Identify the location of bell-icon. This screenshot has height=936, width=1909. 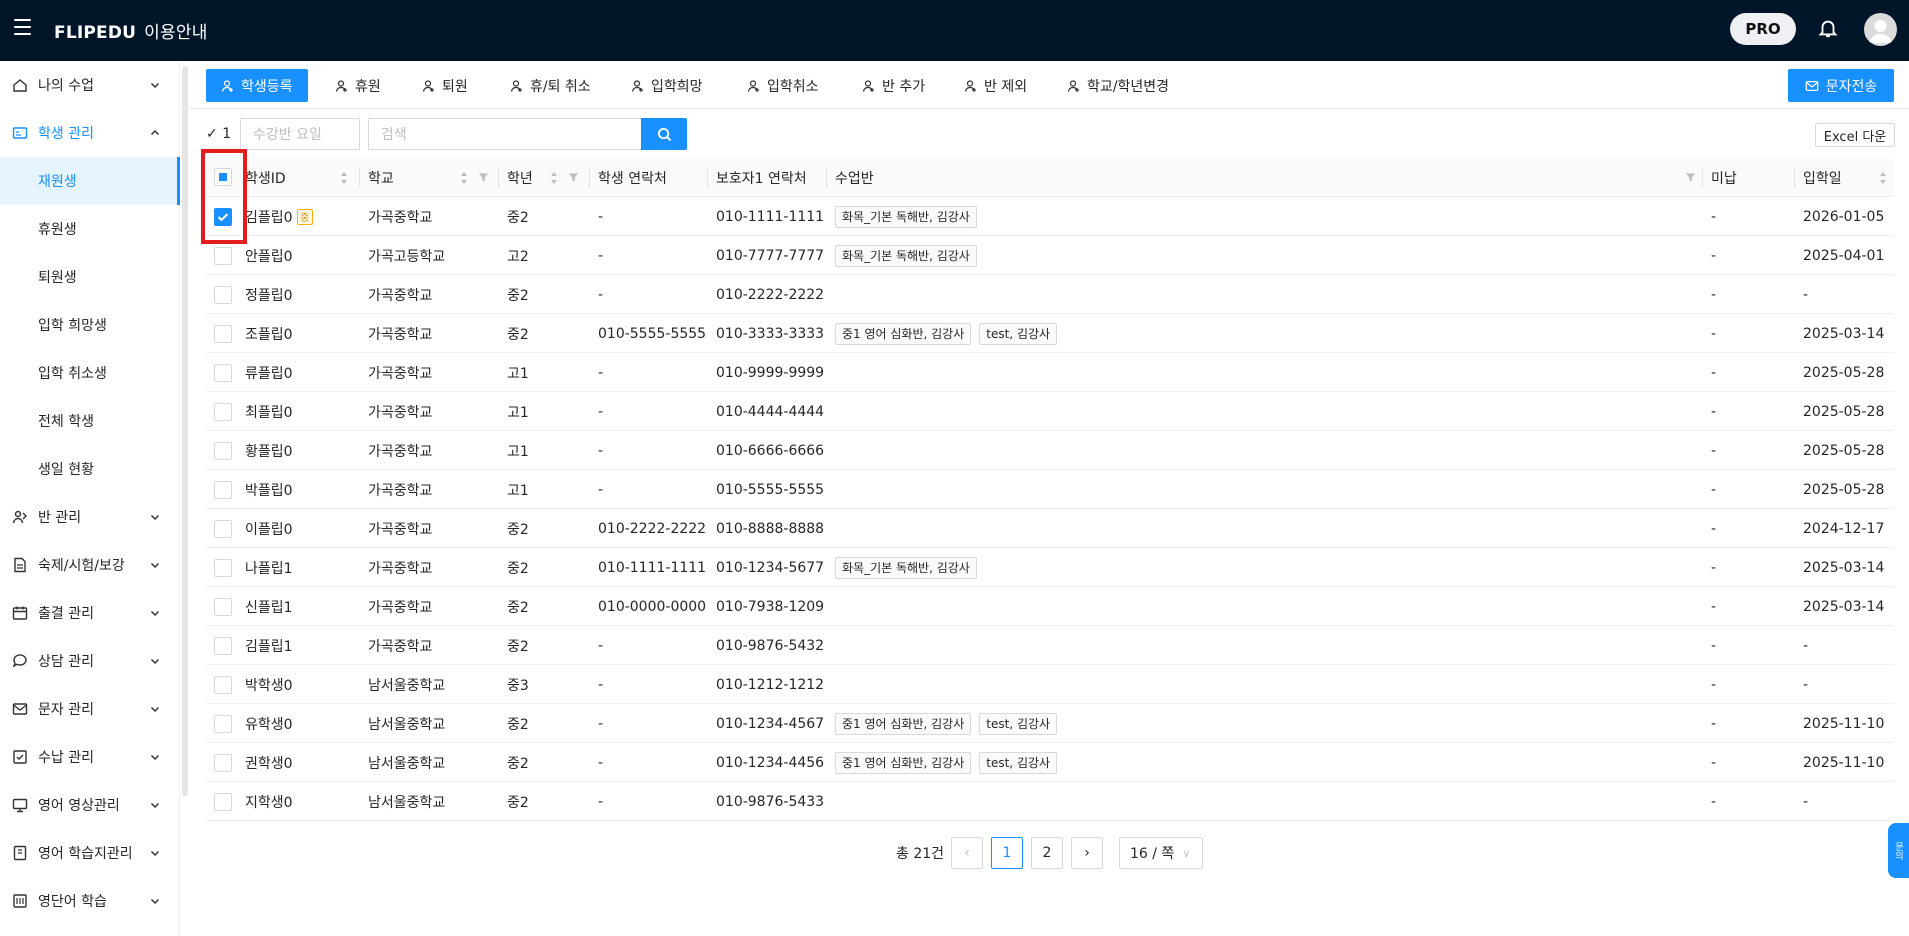
(1828, 28).